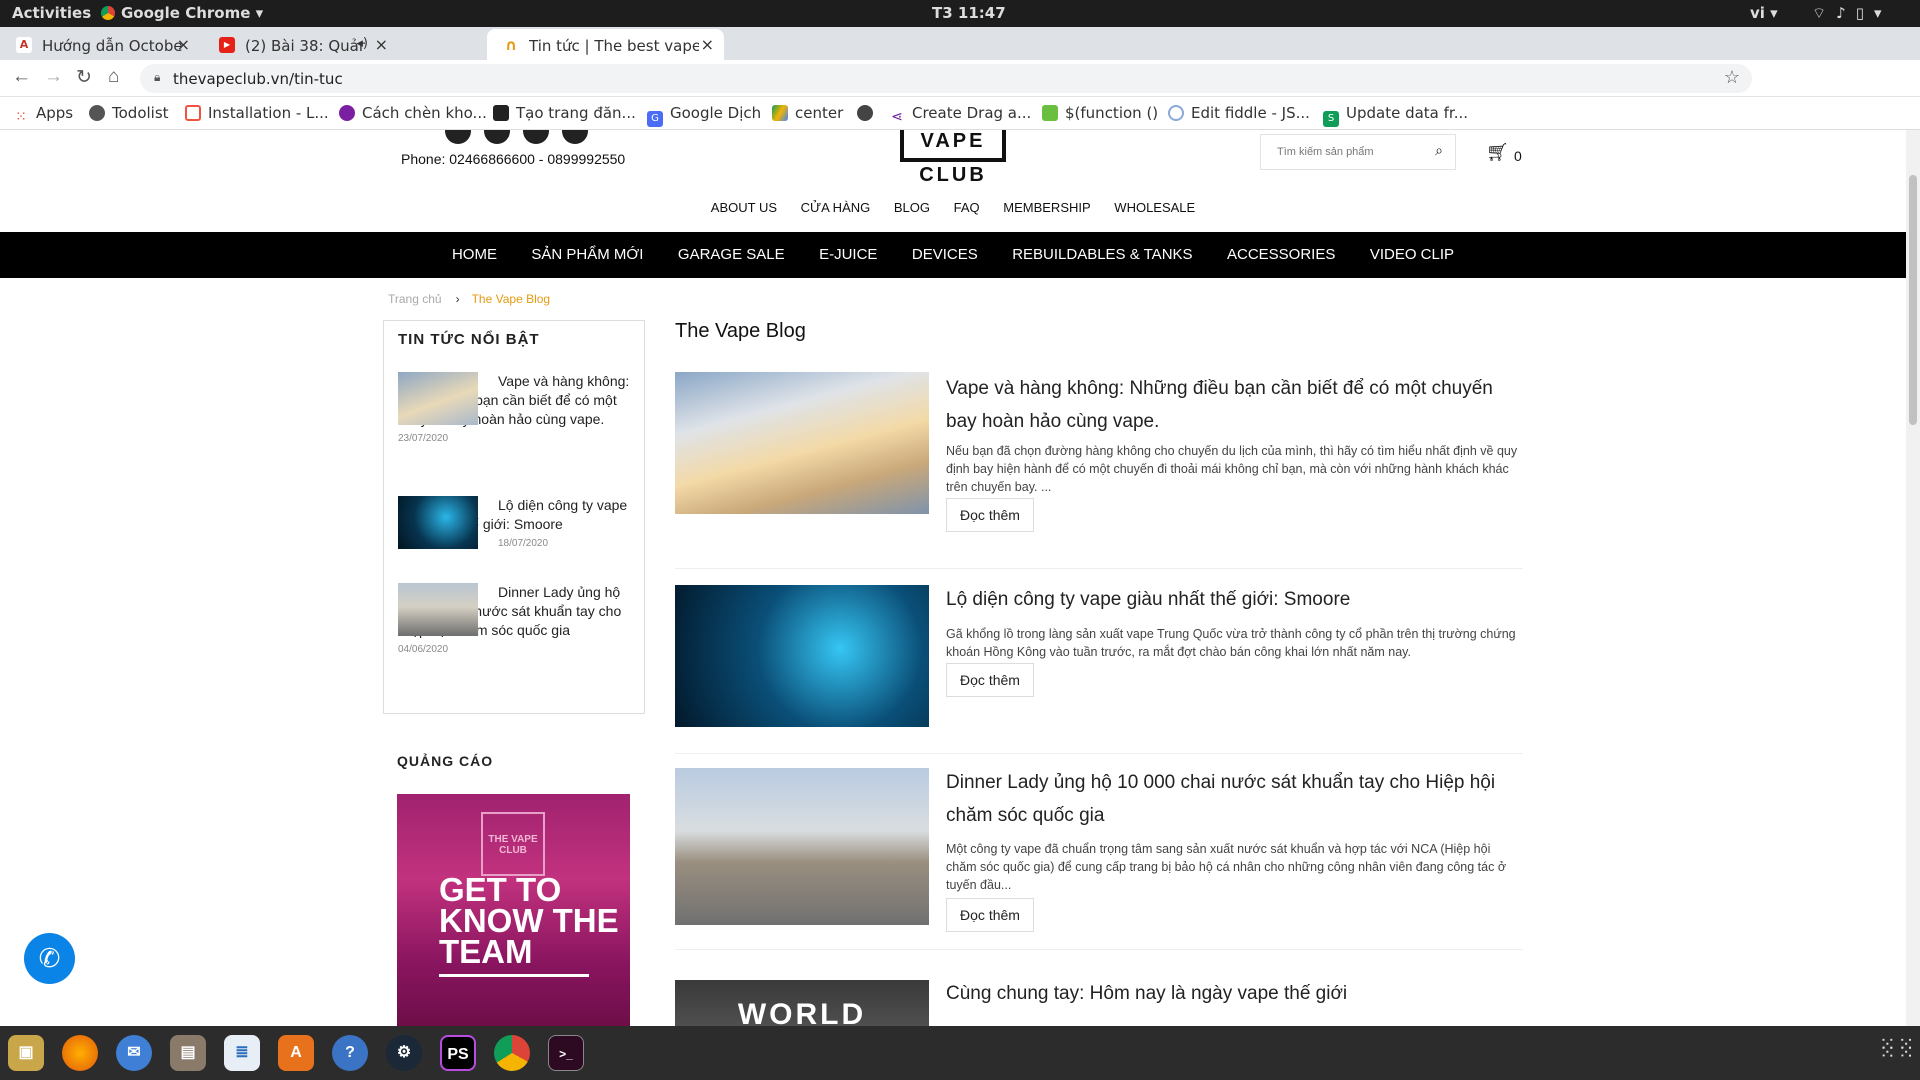 The image size is (1920, 1080). What do you see at coordinates (912, 207) in the screenshot?
I see `nav-blog: BLOG` at bounding box center [912, 207].